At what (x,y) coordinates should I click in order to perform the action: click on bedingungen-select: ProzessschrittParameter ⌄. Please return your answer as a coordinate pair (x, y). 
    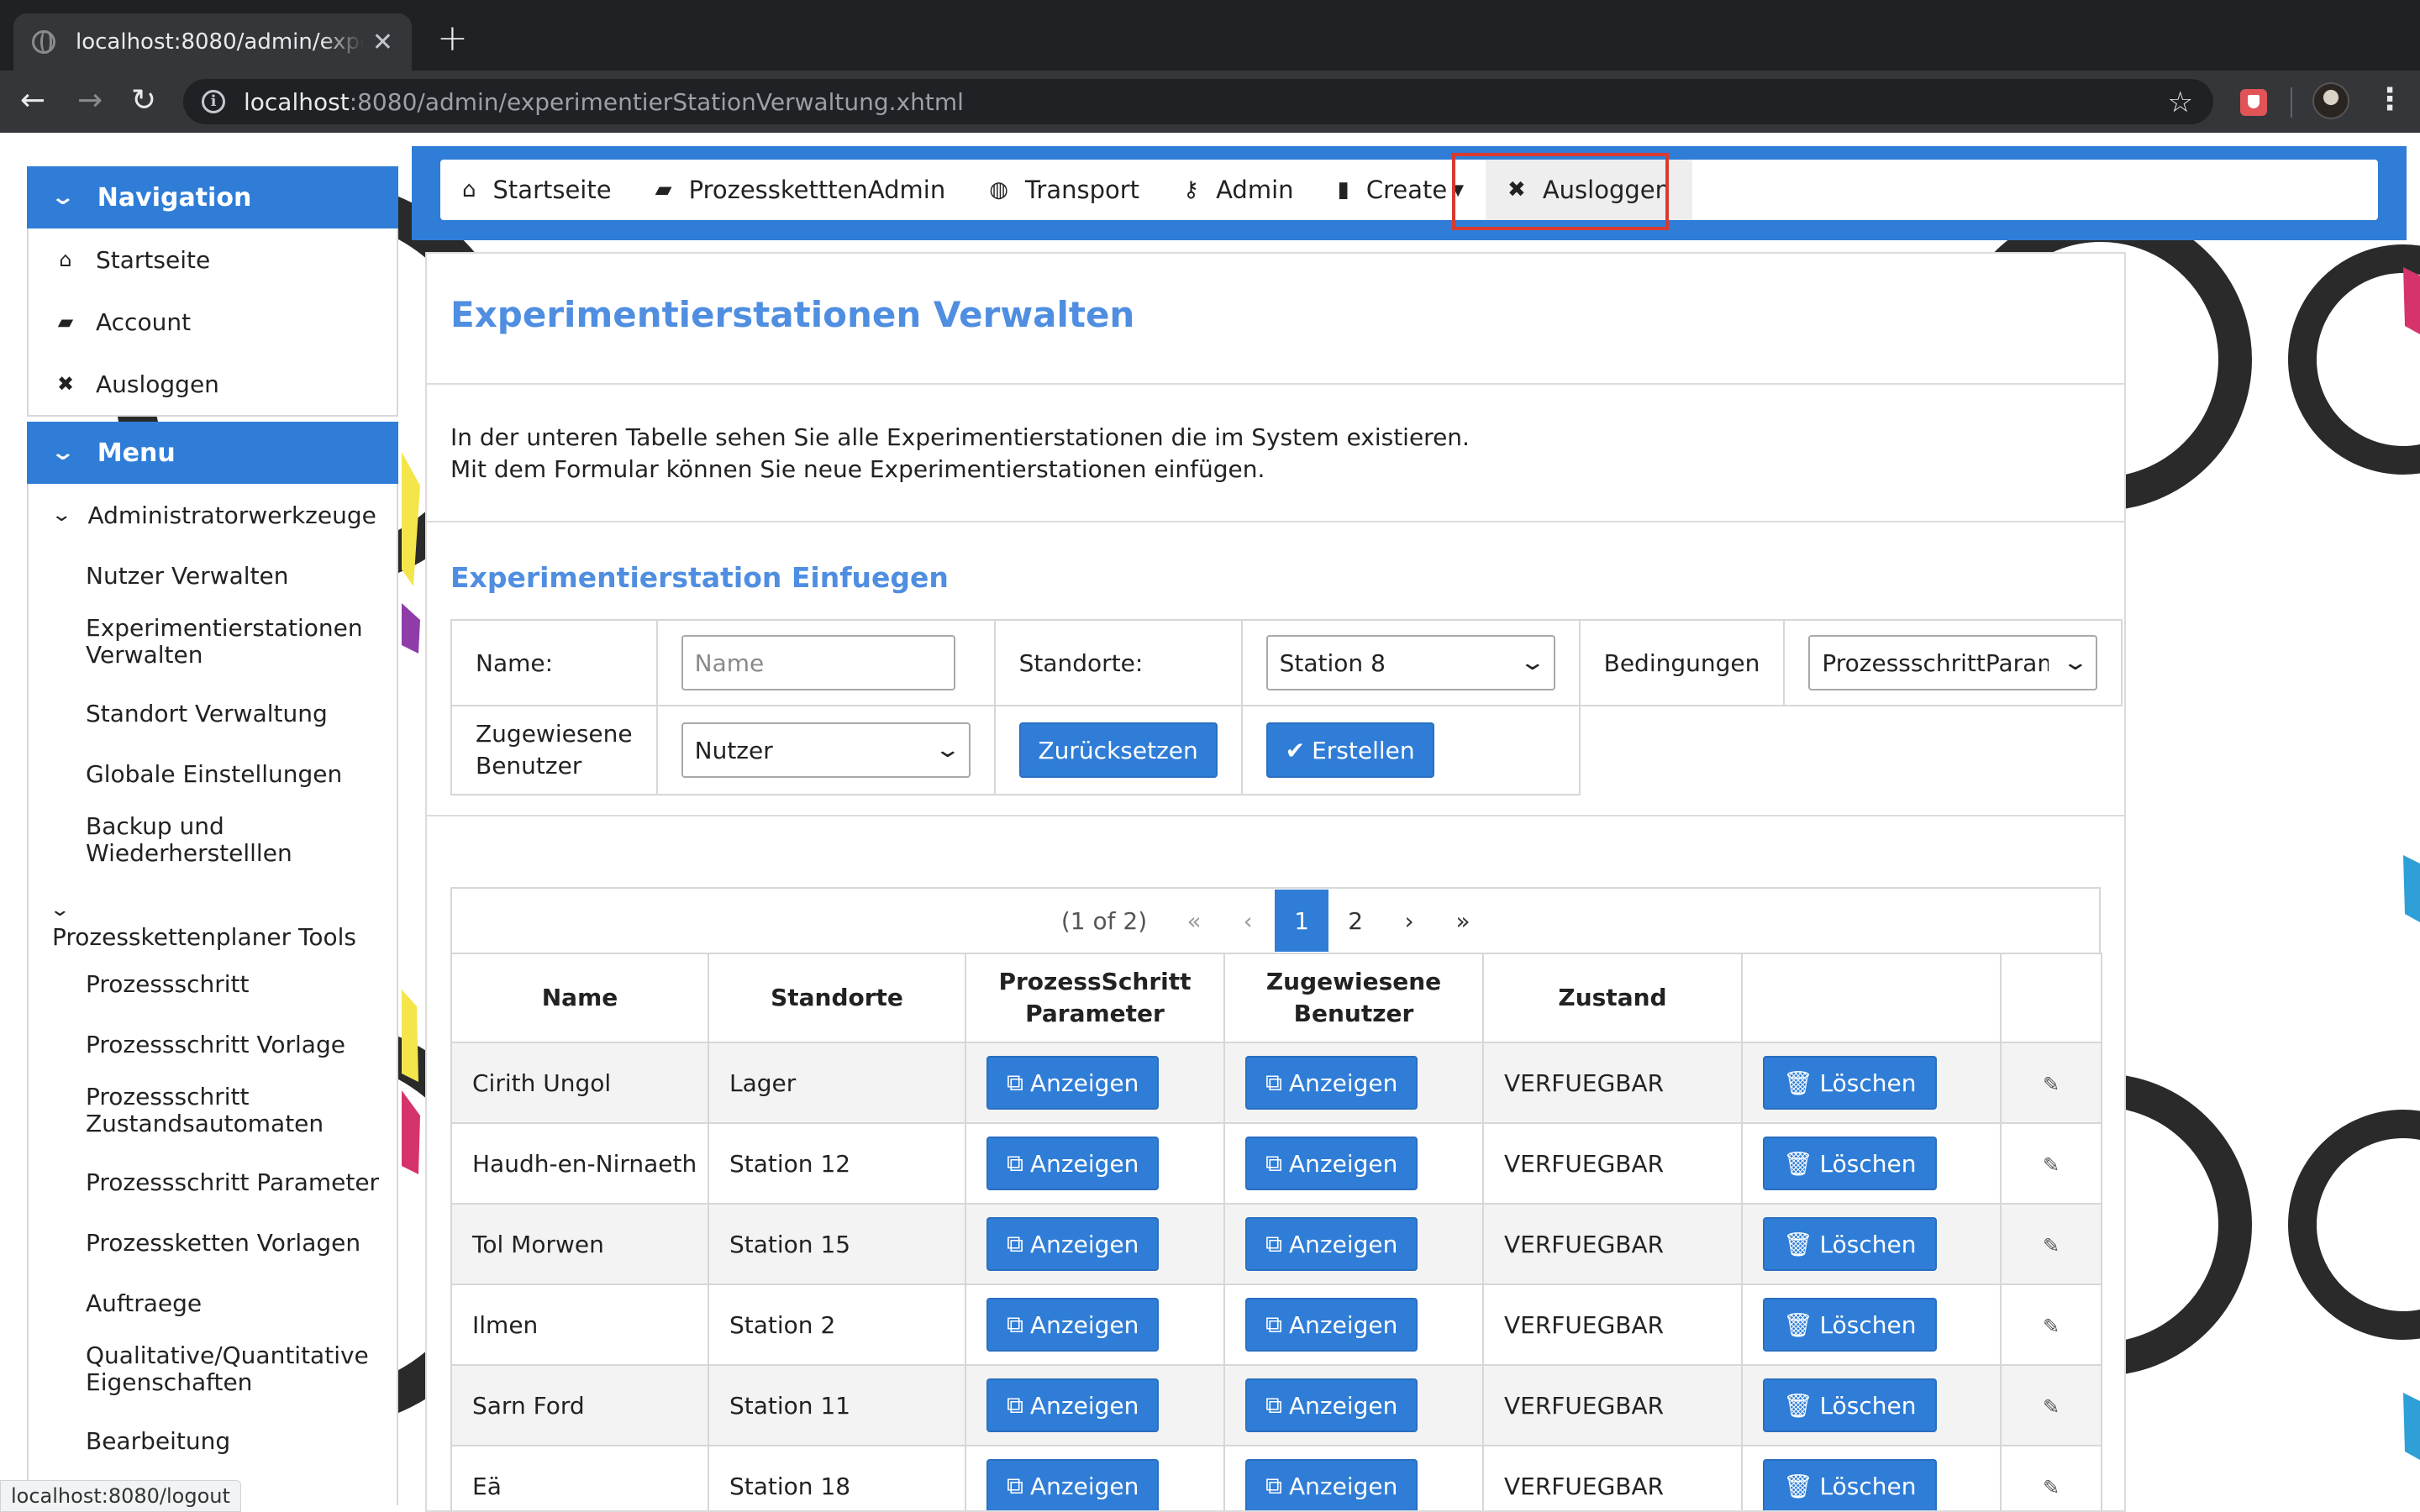
    Looking at the image, I should click on (1953, 662).